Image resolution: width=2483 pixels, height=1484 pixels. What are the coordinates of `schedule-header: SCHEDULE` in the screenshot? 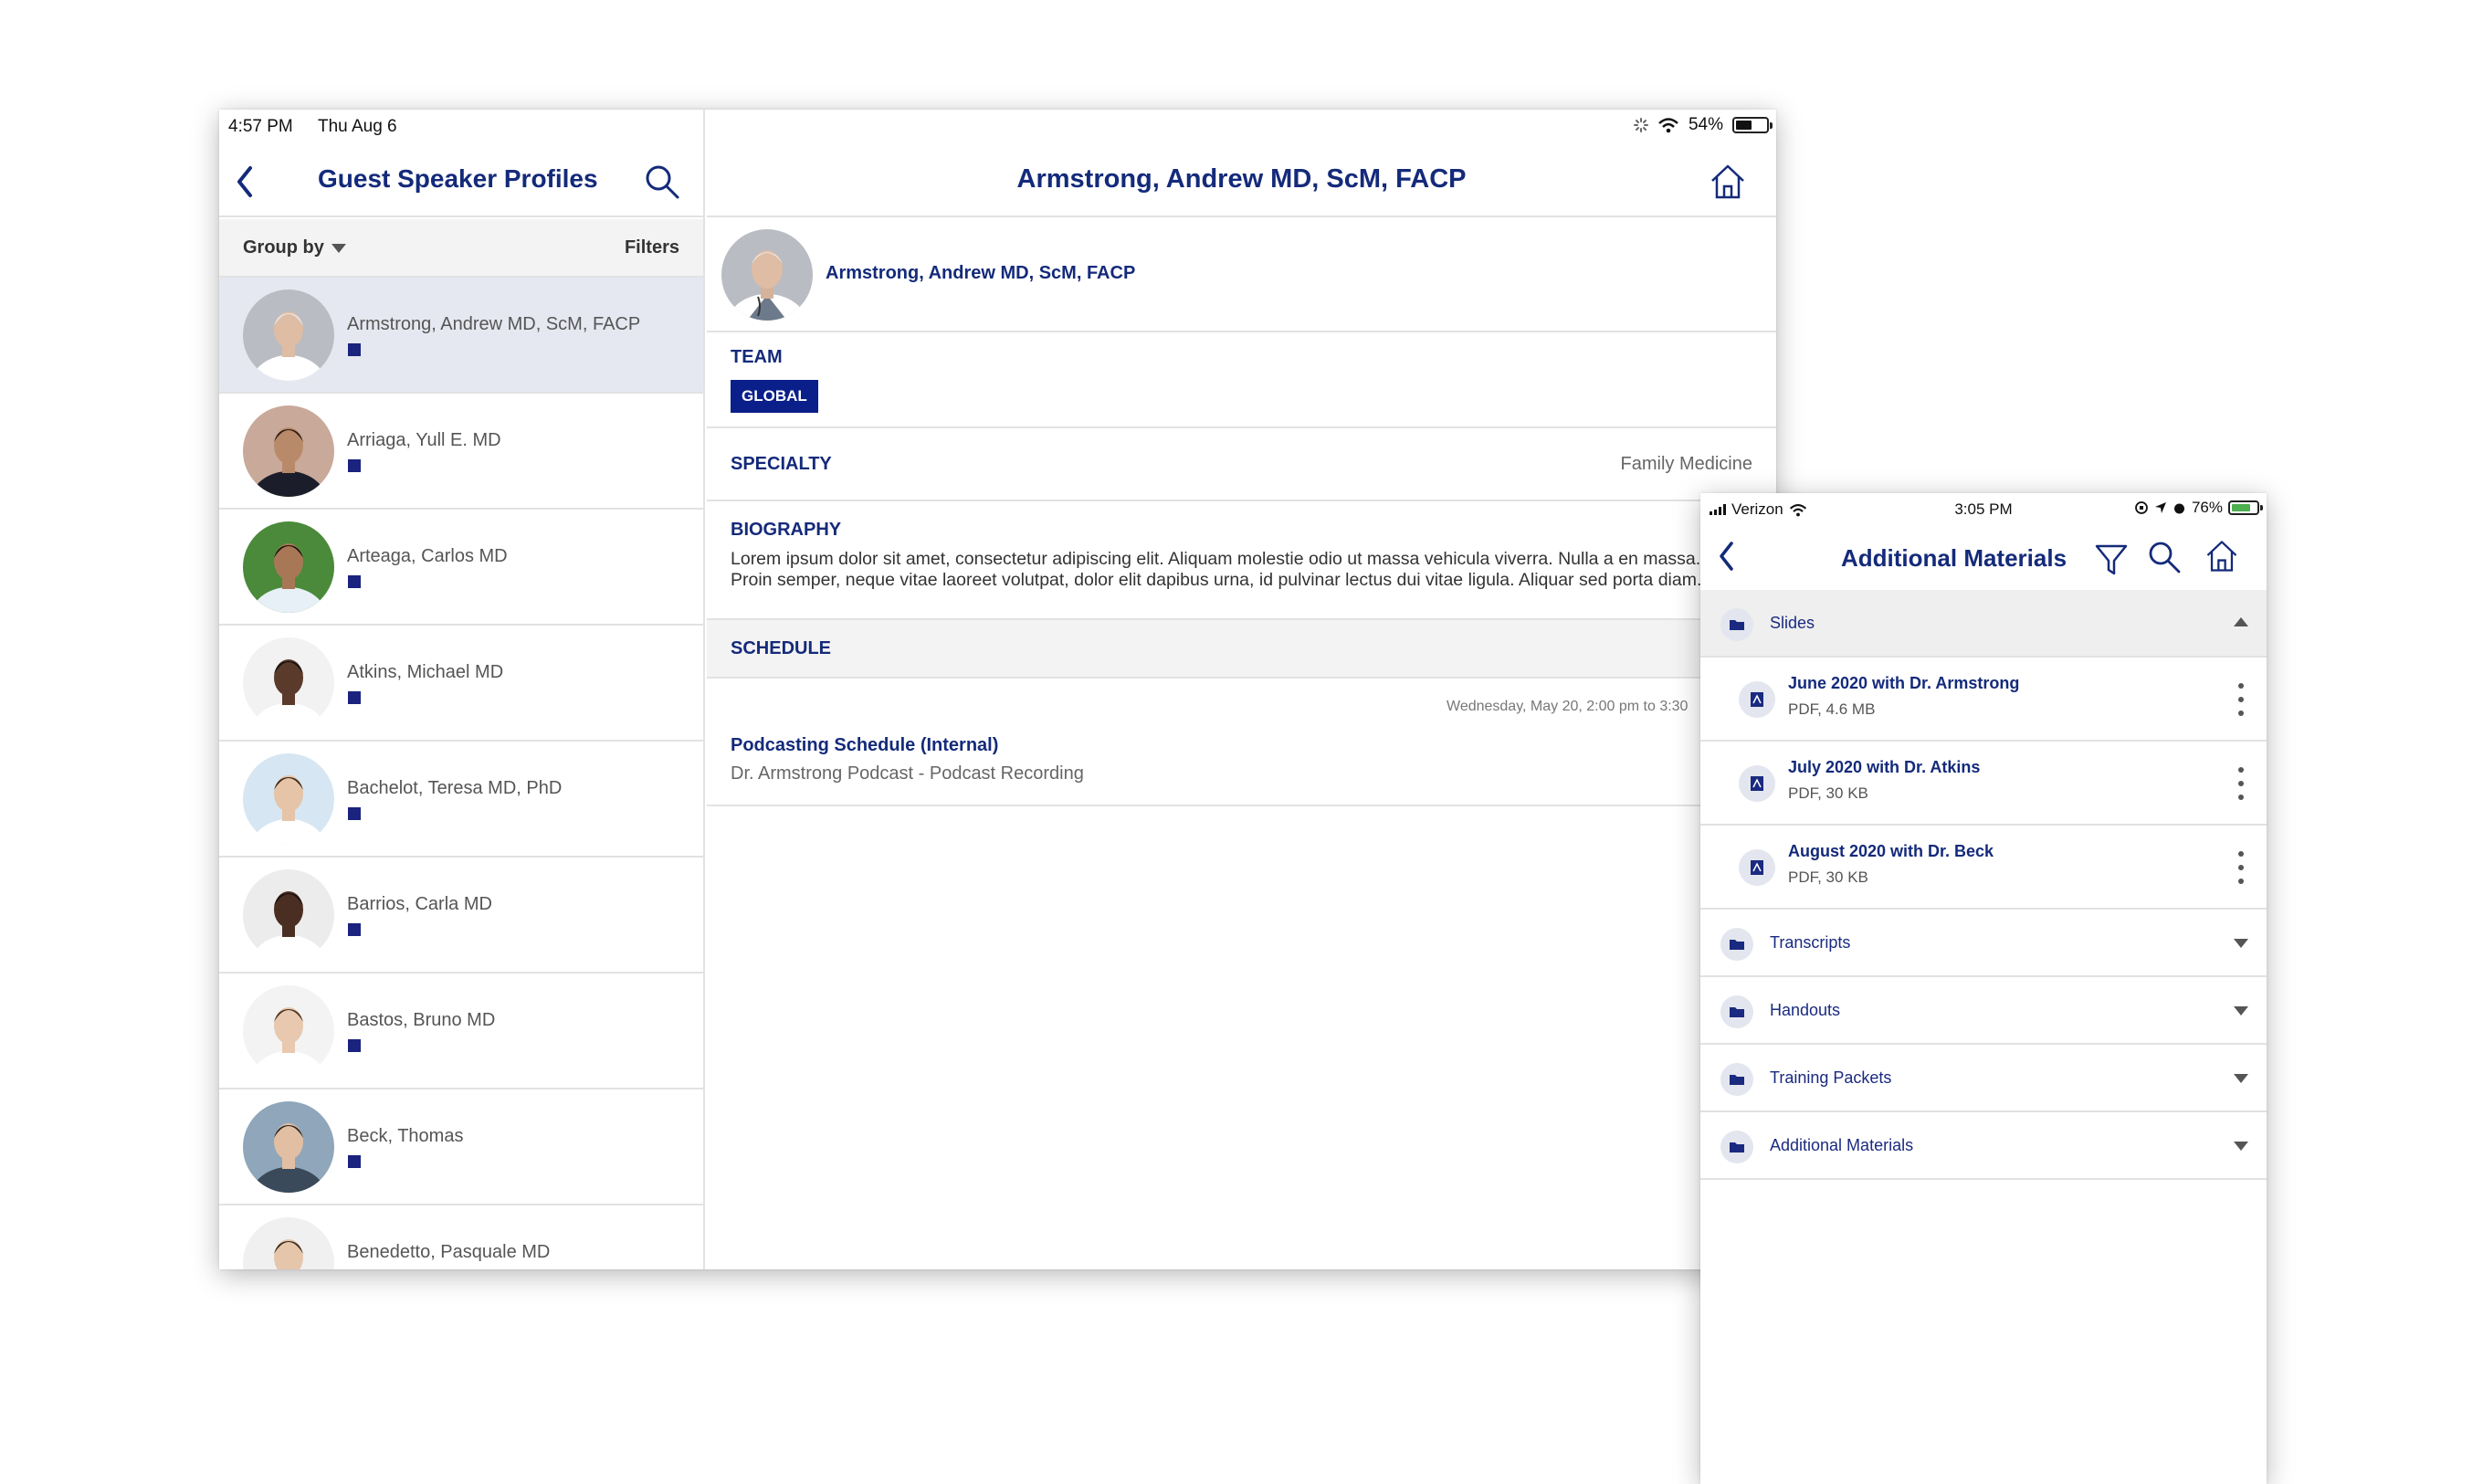 It's located at (1241, 649).